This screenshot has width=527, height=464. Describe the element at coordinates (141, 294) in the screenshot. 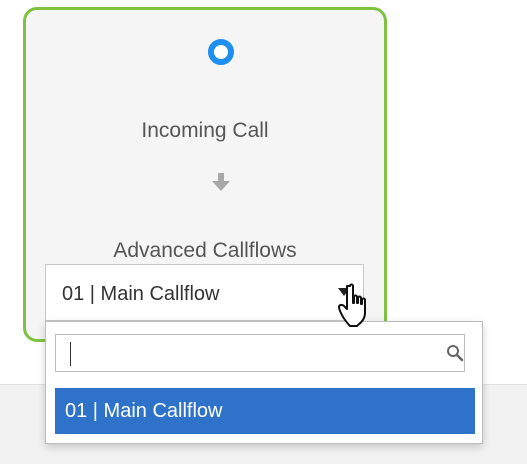

I see `dropdown-selected-value: 01 | Main Callflow` at that location.